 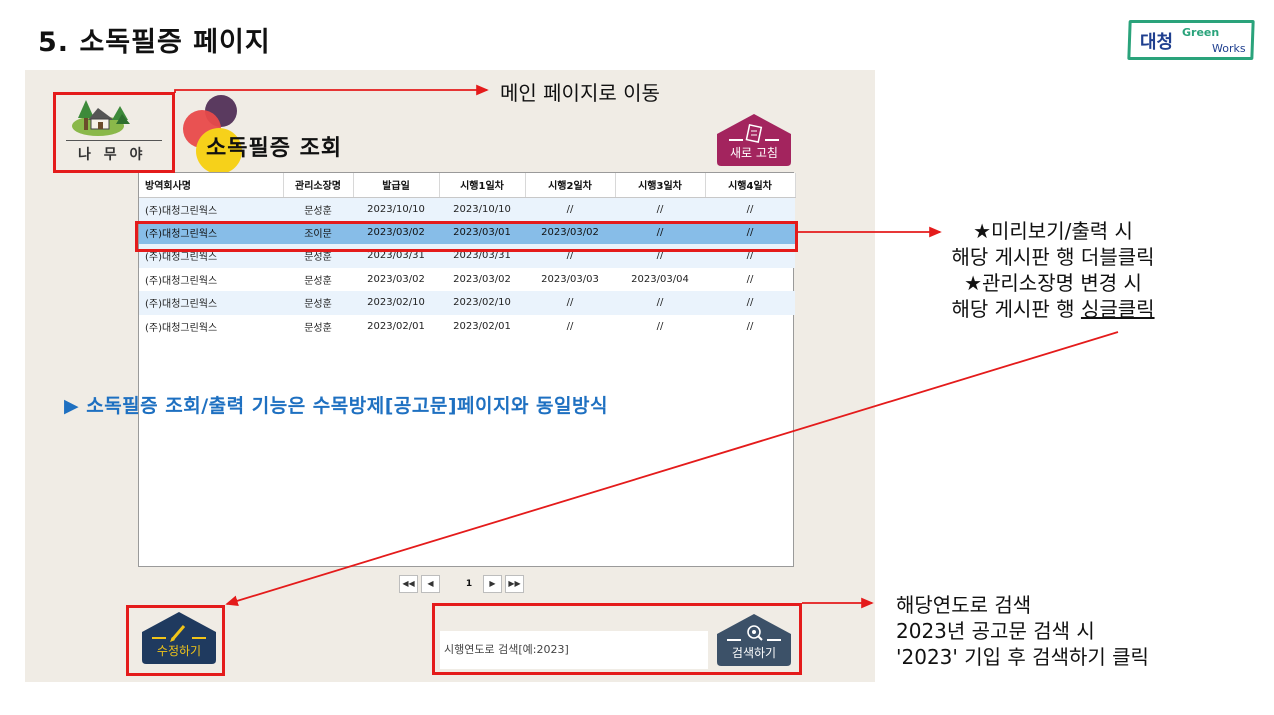 What do you see at coordinates (1117, 309) in the screenshot?
I see `row-note-line-4b: 싱글클릭` at bounding box center [1117, 309].